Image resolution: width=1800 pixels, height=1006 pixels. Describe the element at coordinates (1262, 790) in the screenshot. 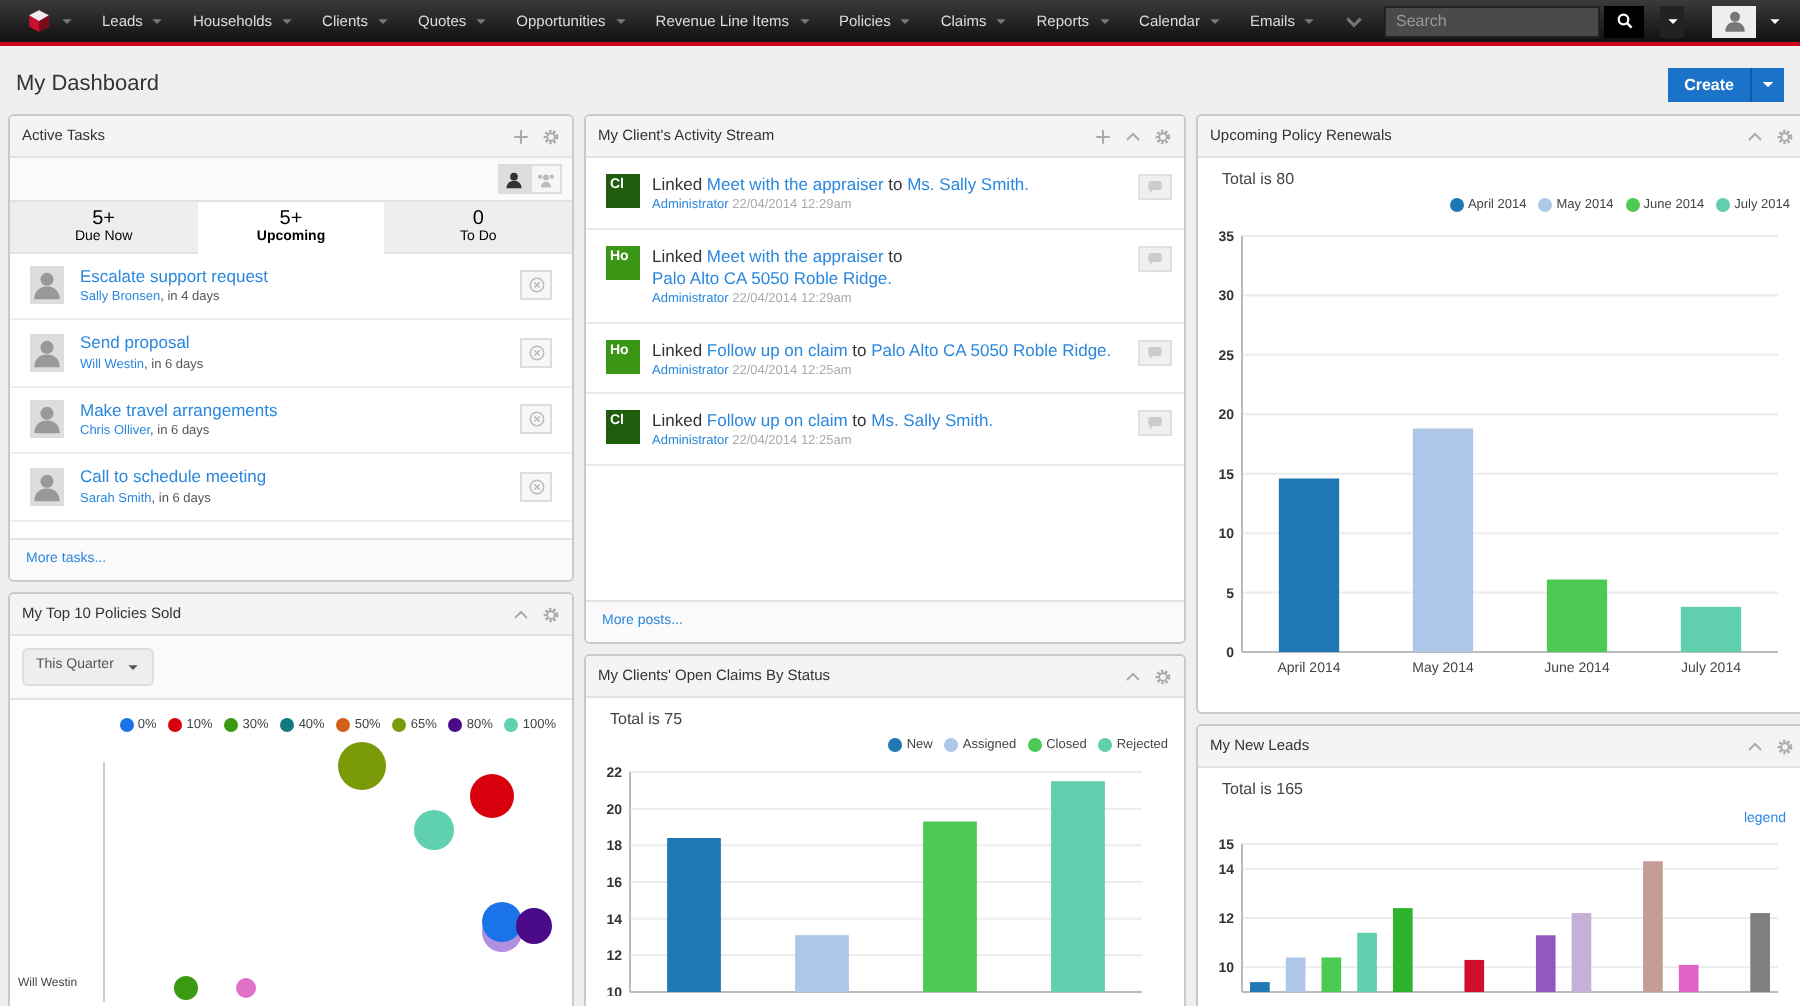

I see `total-text: Total is 165` at that location.